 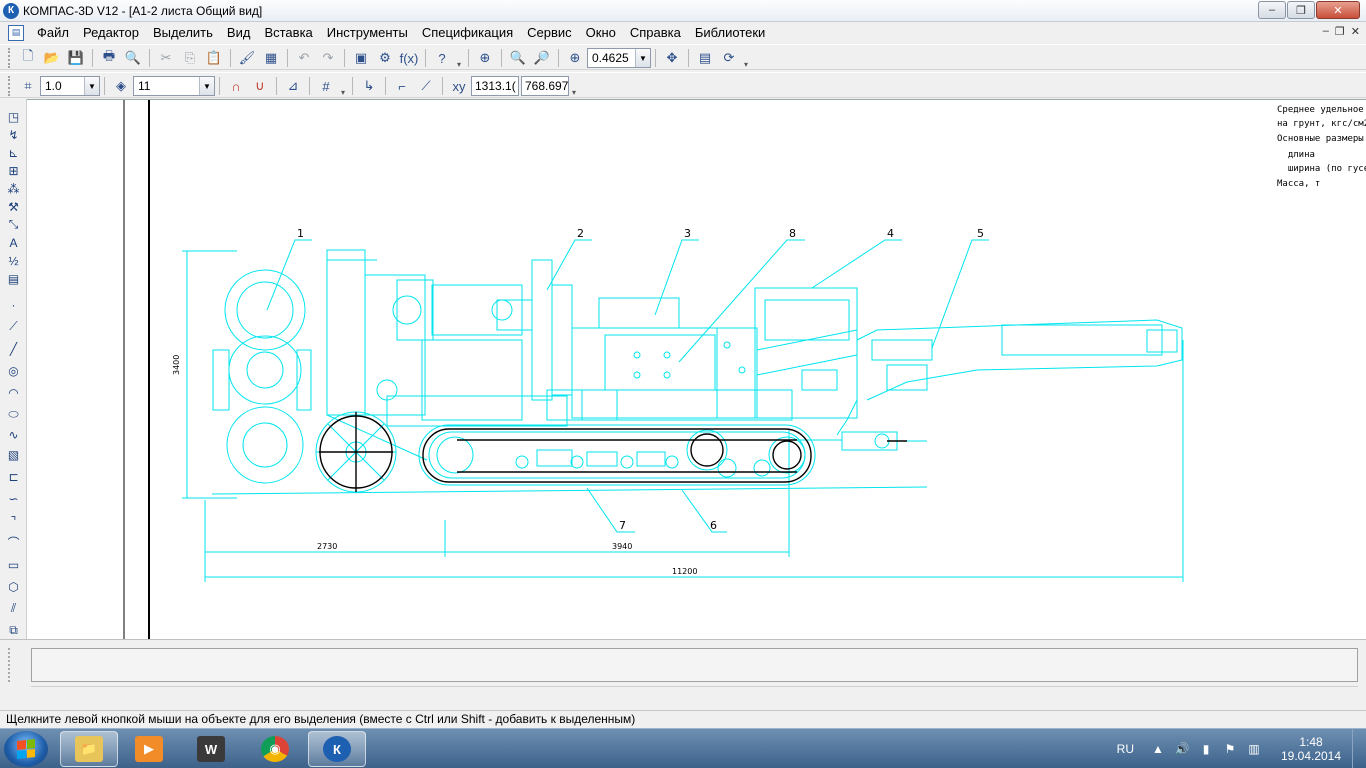 I want to click on cut-icon: ✂, so click(x=166, y=58).